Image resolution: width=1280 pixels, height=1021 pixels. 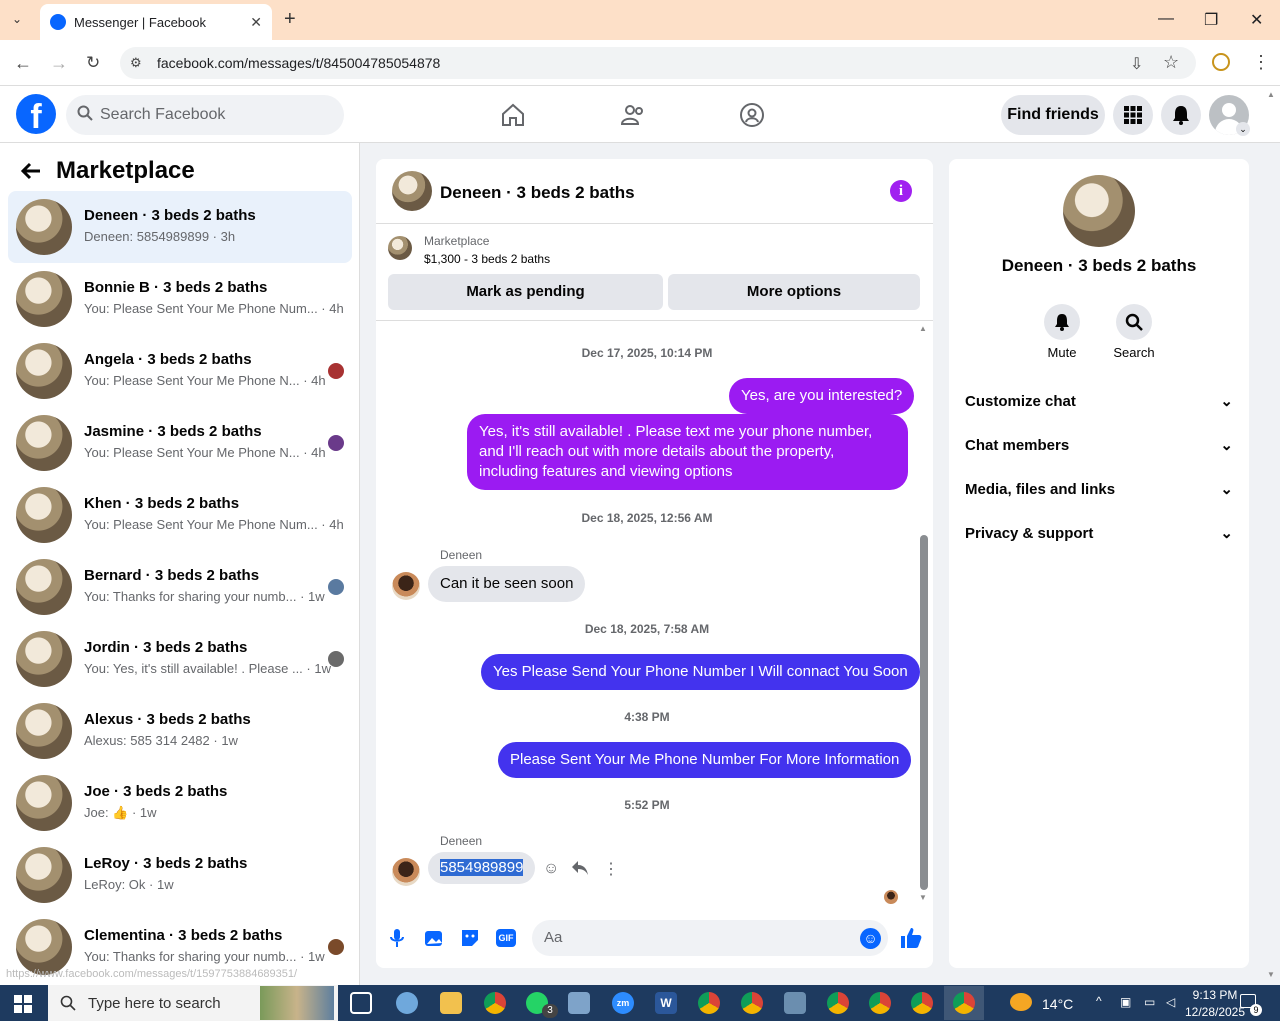 I want to click on mute-label: Mute, so click(x=1062, y=352).